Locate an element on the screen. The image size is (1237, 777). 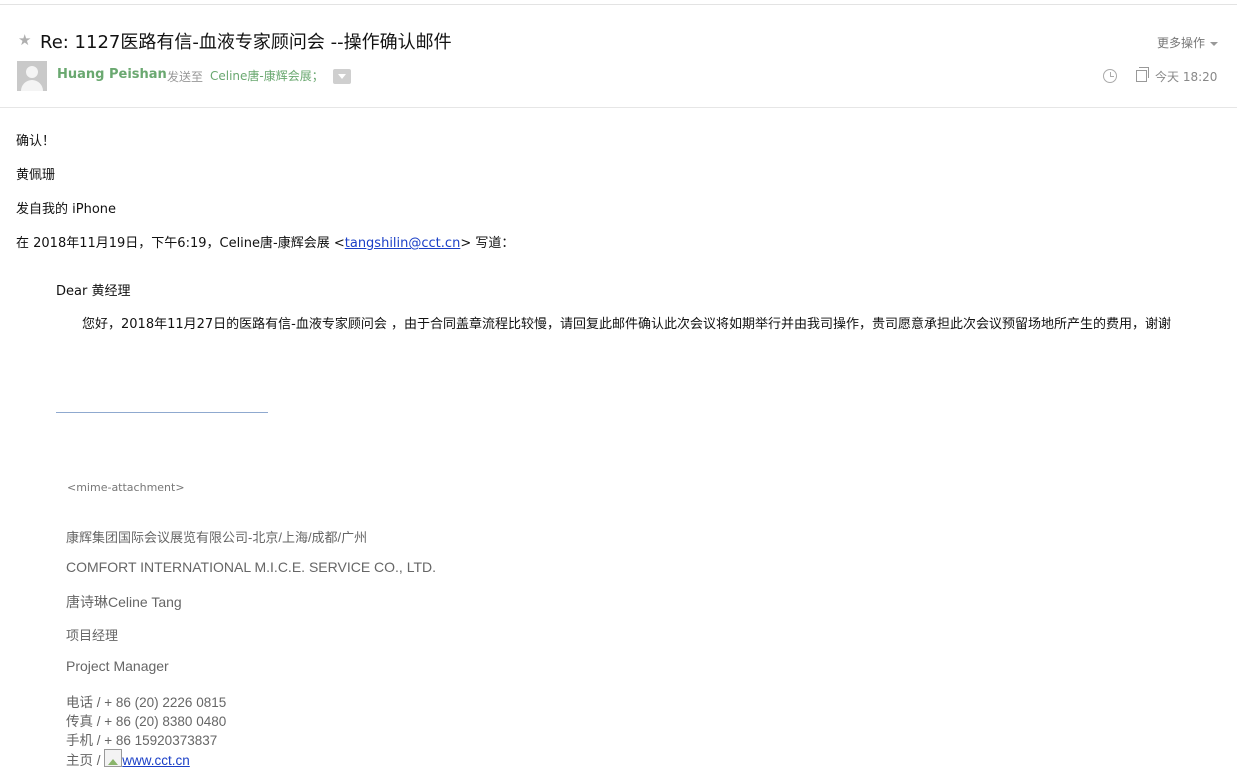
expand-recipients-button is located at coordinates (342, 76).